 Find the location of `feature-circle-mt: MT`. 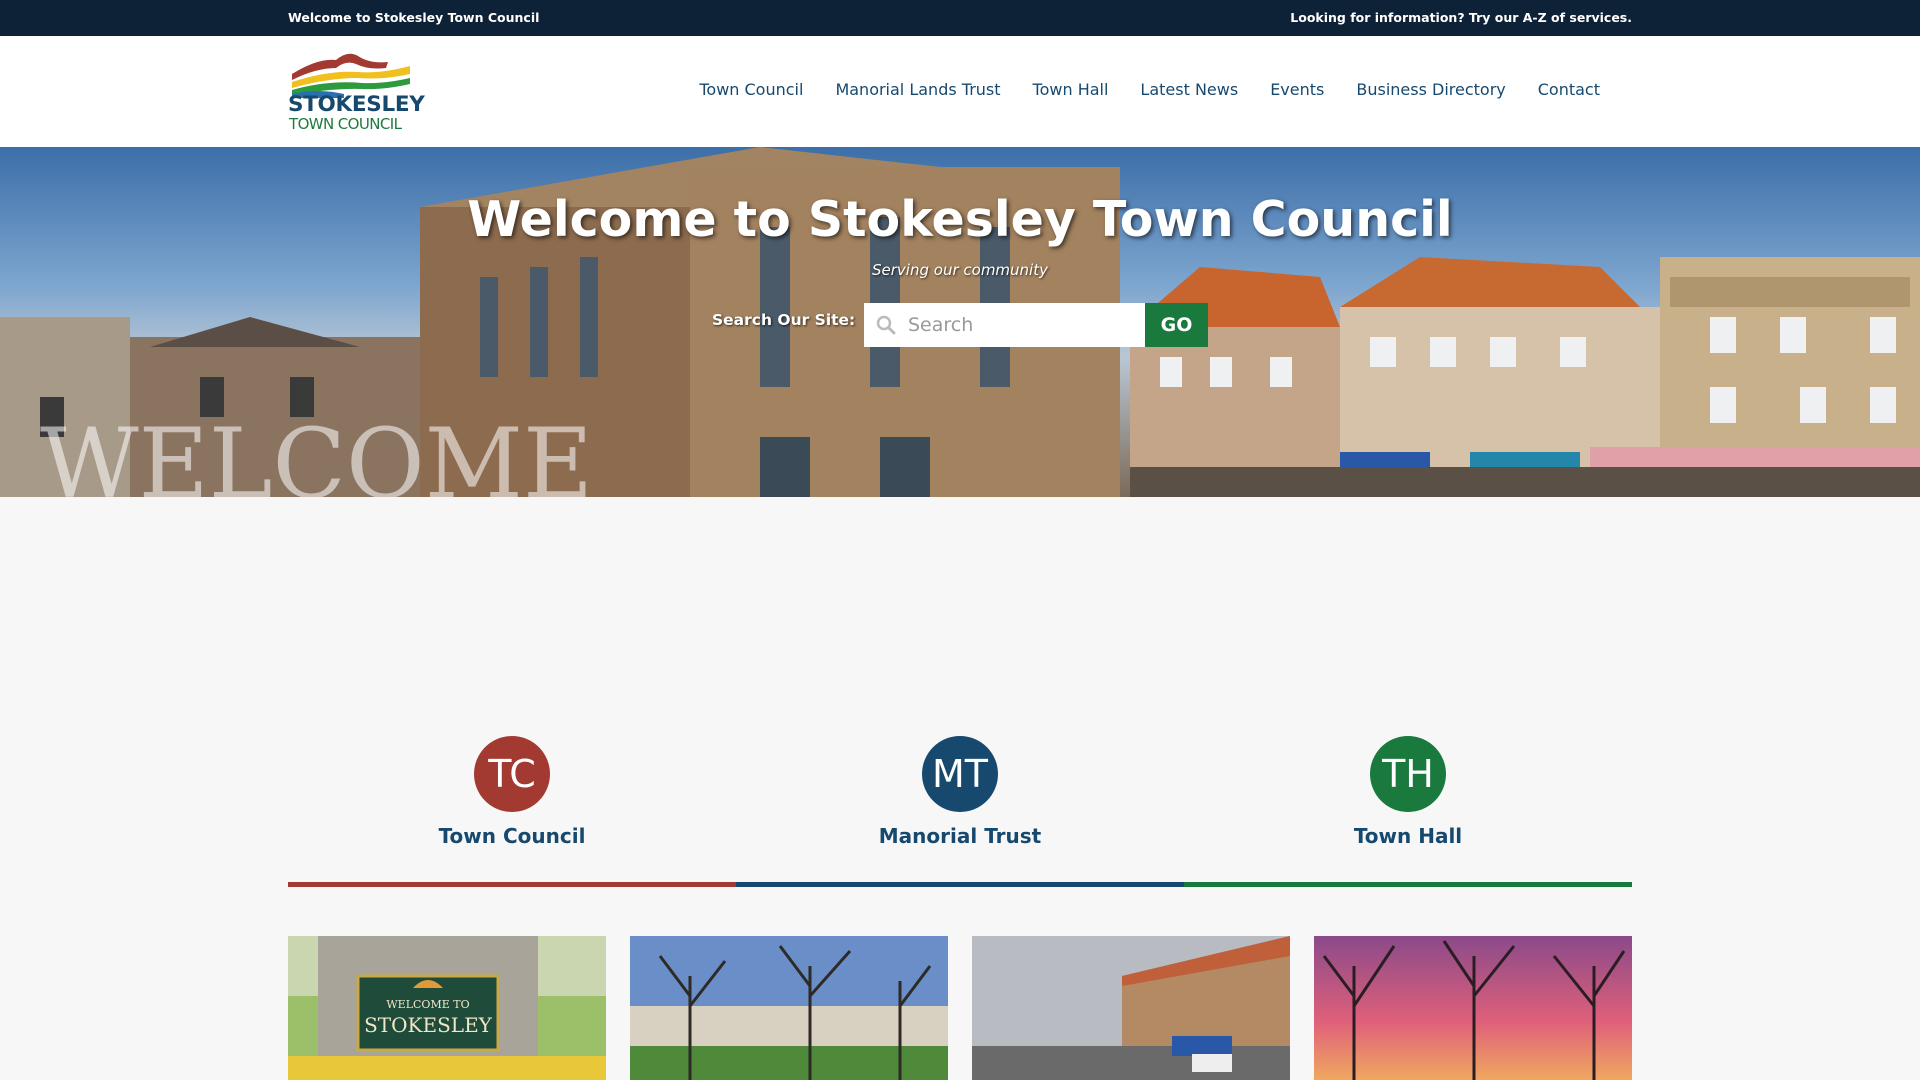

feature-circle-mt: MT is located at coordinates (960, 774).